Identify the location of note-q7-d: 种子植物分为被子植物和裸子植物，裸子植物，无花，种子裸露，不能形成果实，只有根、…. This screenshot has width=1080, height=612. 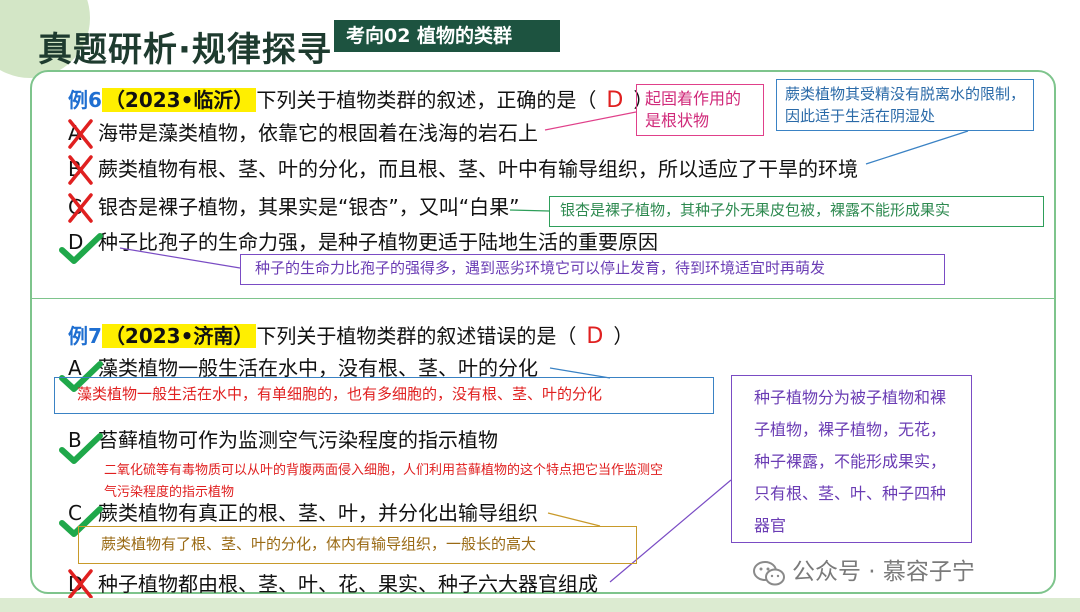
(851, 459).